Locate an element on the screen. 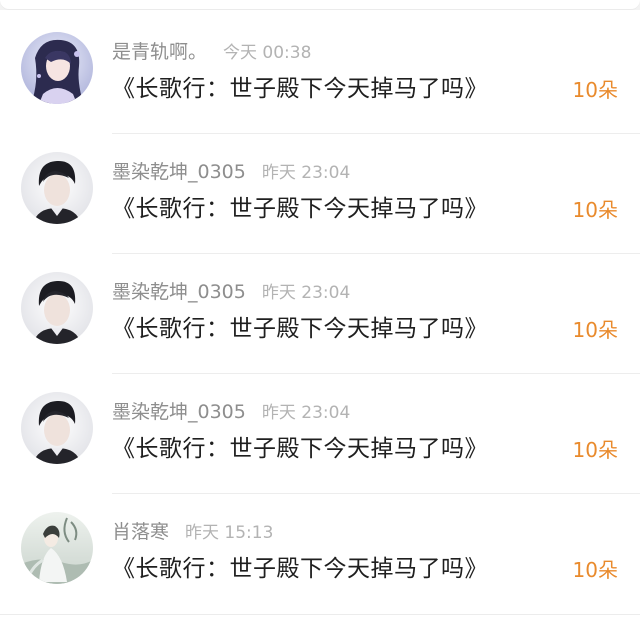  previous-card-bottom is located at coordinates (320, 4).